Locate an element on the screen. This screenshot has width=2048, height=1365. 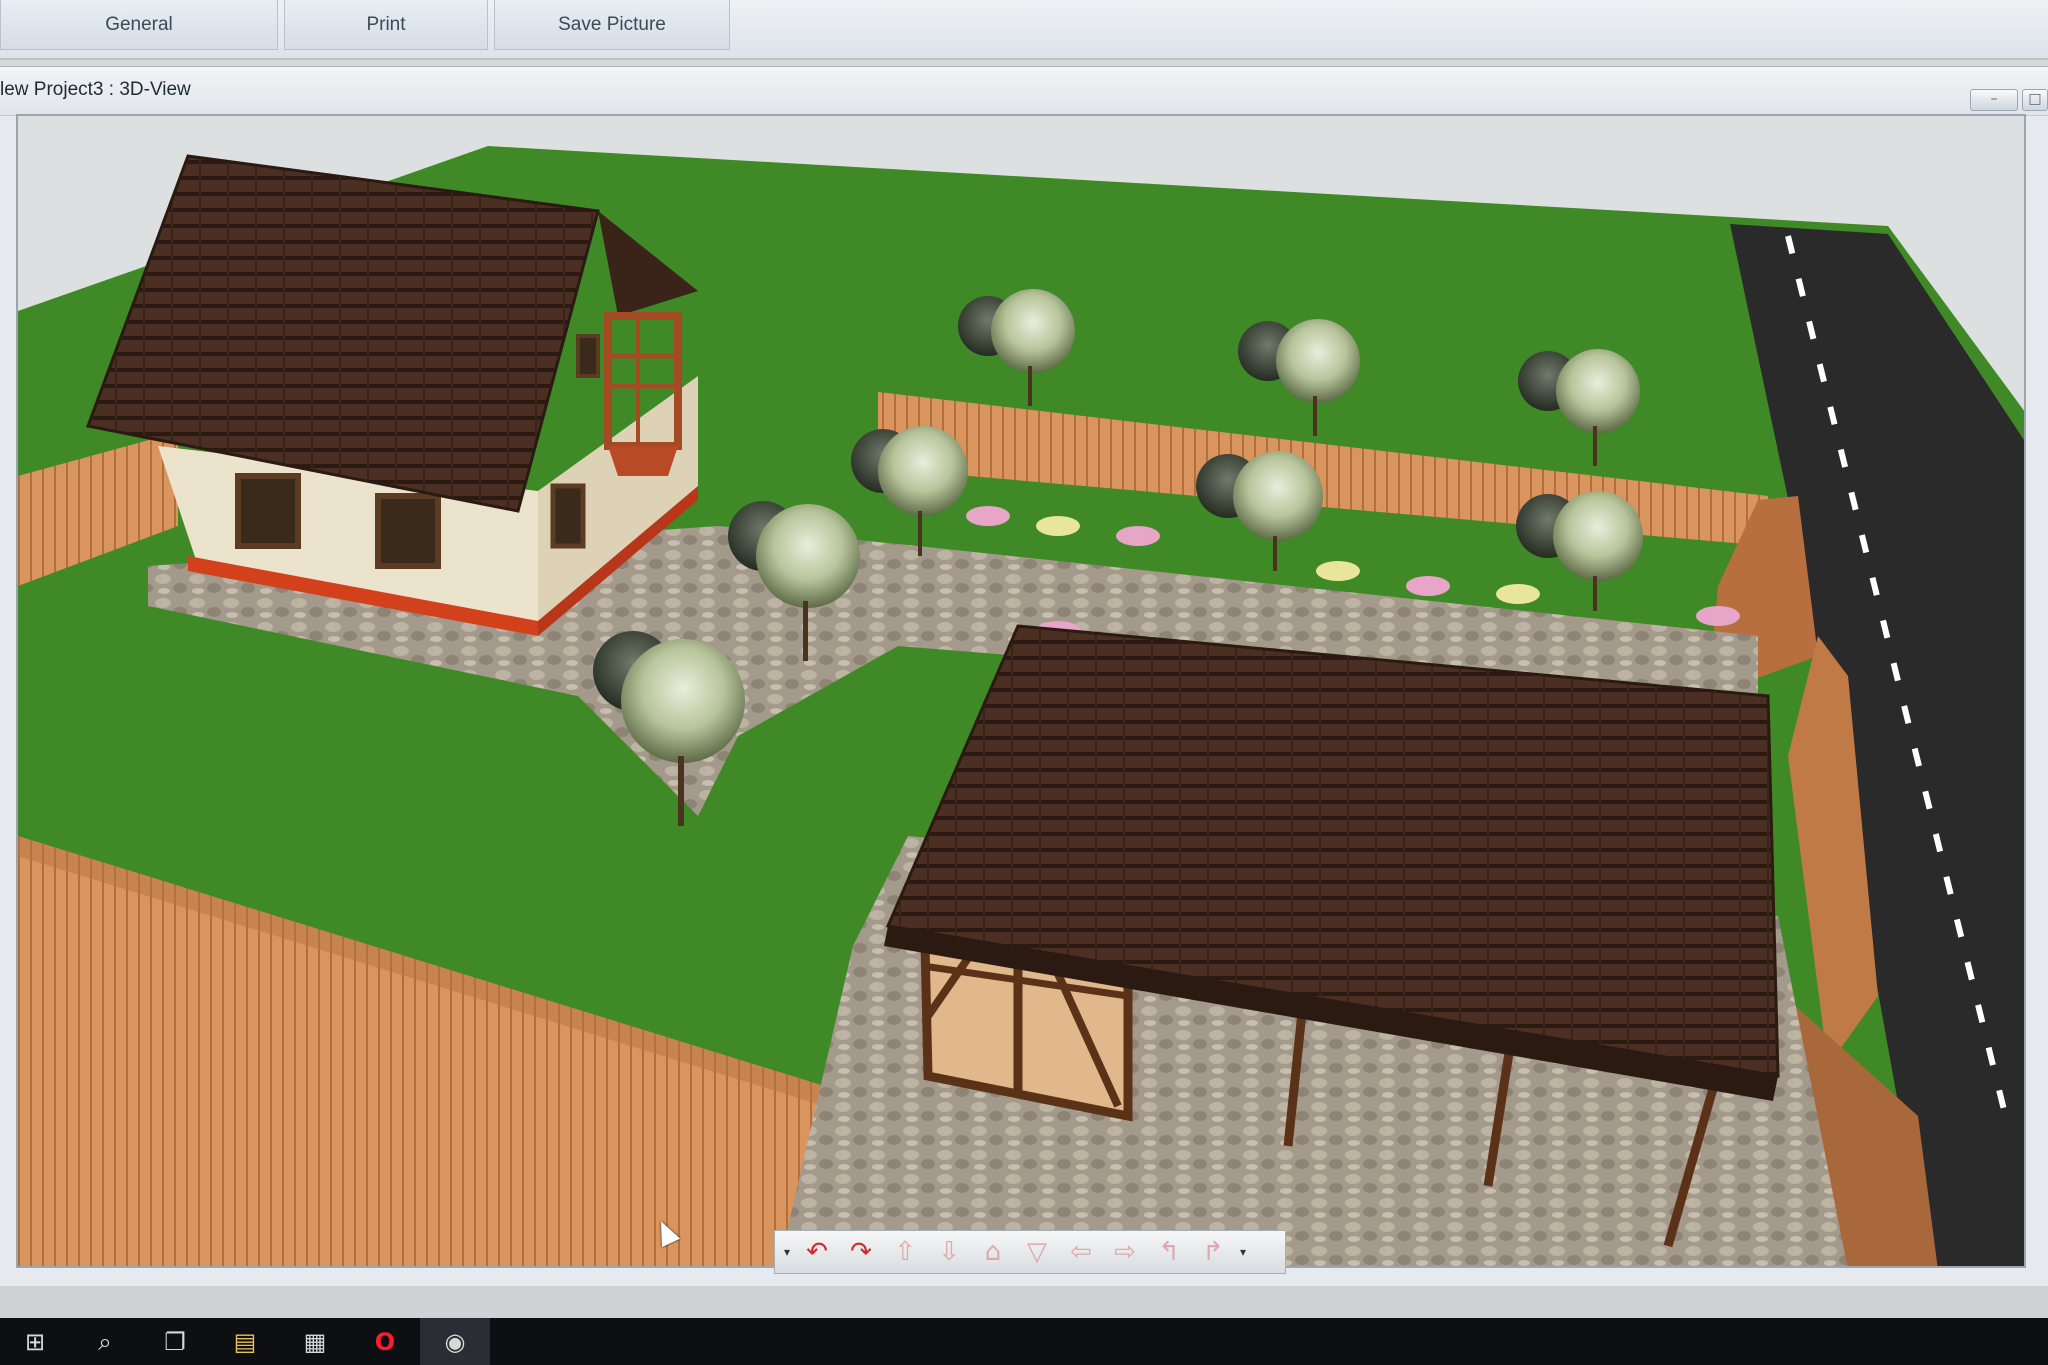
window-title-bar: lew Project3 : 3D-View – □ is located at coordinates (1024, 91).